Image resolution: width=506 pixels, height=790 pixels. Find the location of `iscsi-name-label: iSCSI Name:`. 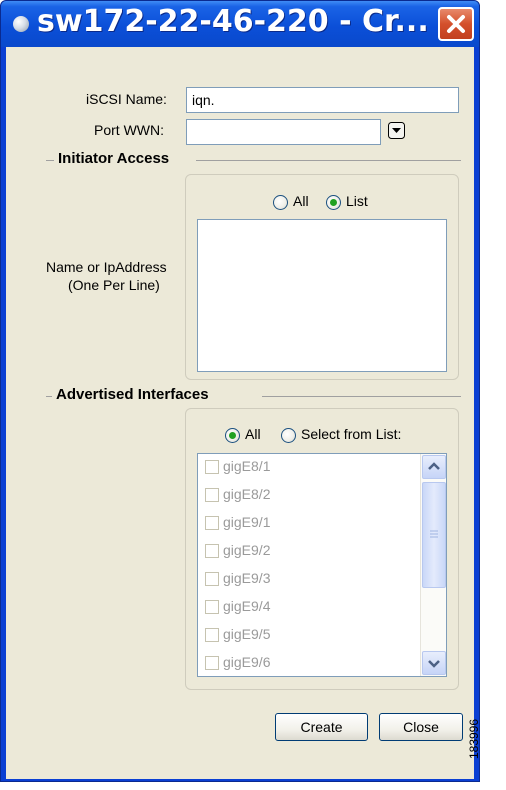

iscsi-name-label: iSCSI Name: is located at coordinates (126, 99).